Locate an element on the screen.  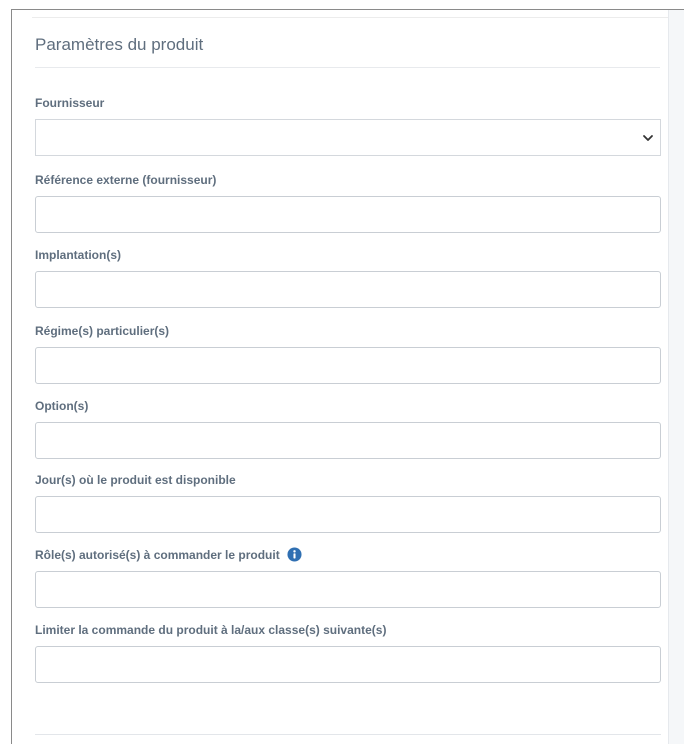
regimes-input is located at coordinates (348, 365).